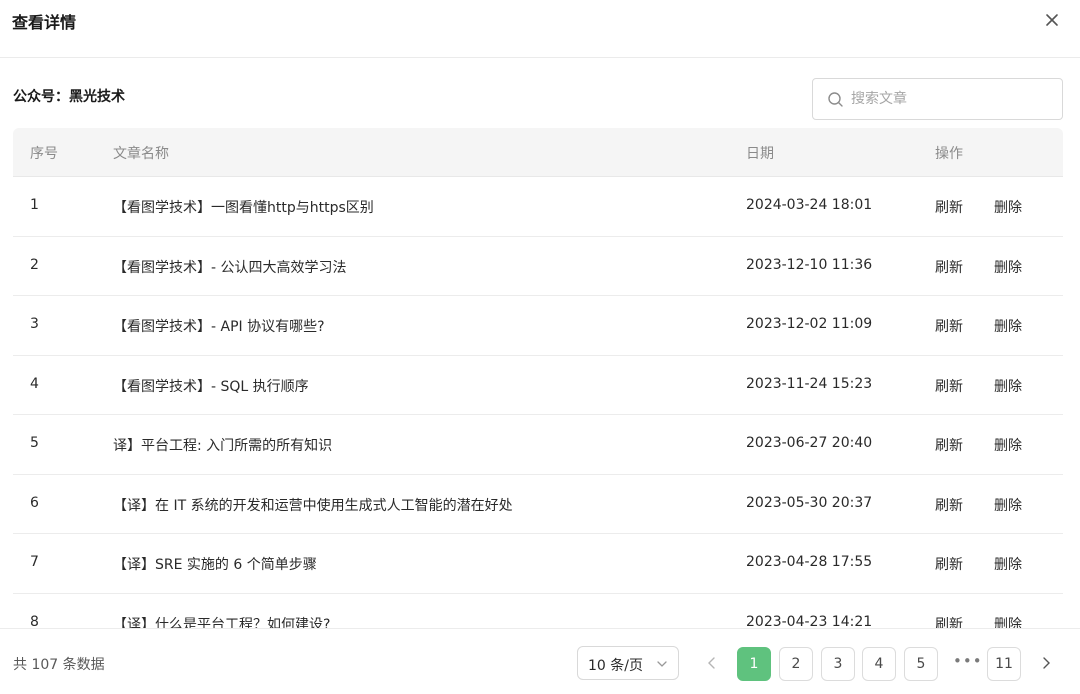 This screenshot has width=1080, height=694. What do you see at coordinates (538, 326) in the screenshot?
I see `table-row: 3 【看图学技术】- API 协议有哪些? 2023-12-02 11:09 刷新 删除` at bounding box center [538, 326].